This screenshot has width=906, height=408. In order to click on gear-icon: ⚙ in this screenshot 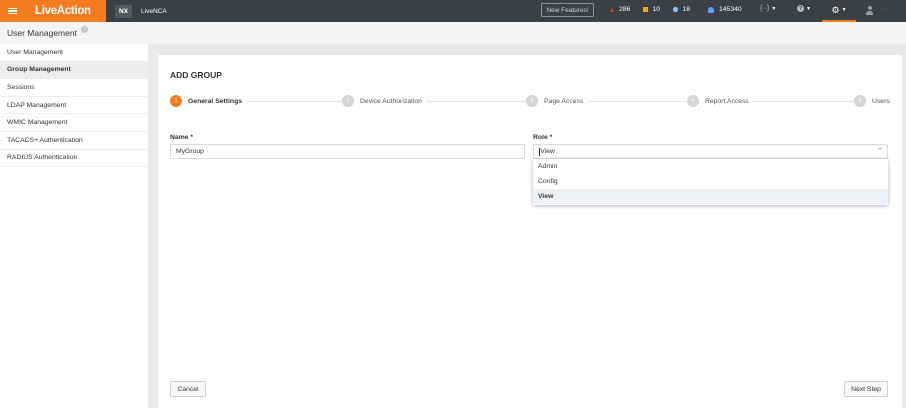, I will do `click(835, 9)`.